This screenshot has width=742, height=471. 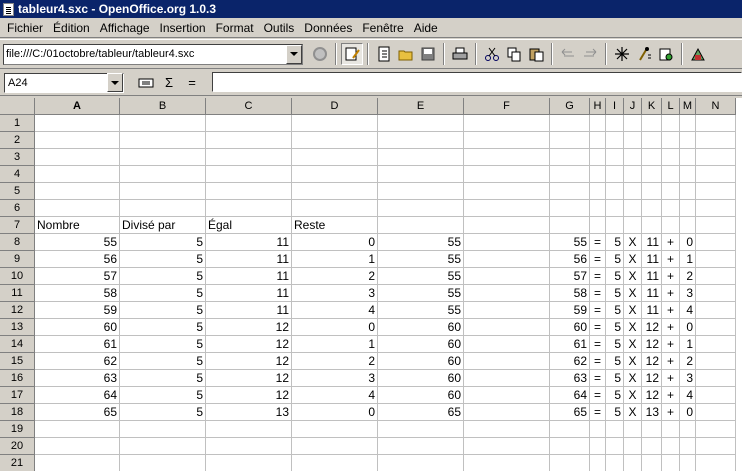 I want to click on cell-l21, so click(x=671, y=463).